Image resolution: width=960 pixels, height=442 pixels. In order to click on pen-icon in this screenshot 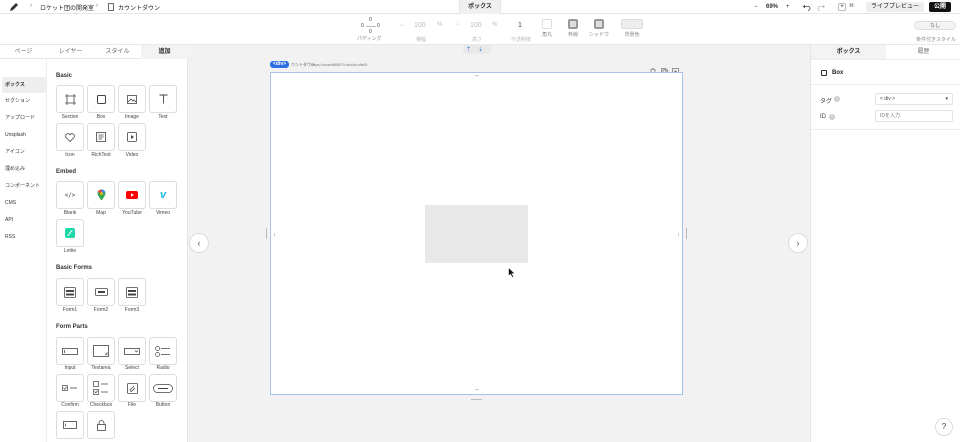, I will do `click(14, 8)`.